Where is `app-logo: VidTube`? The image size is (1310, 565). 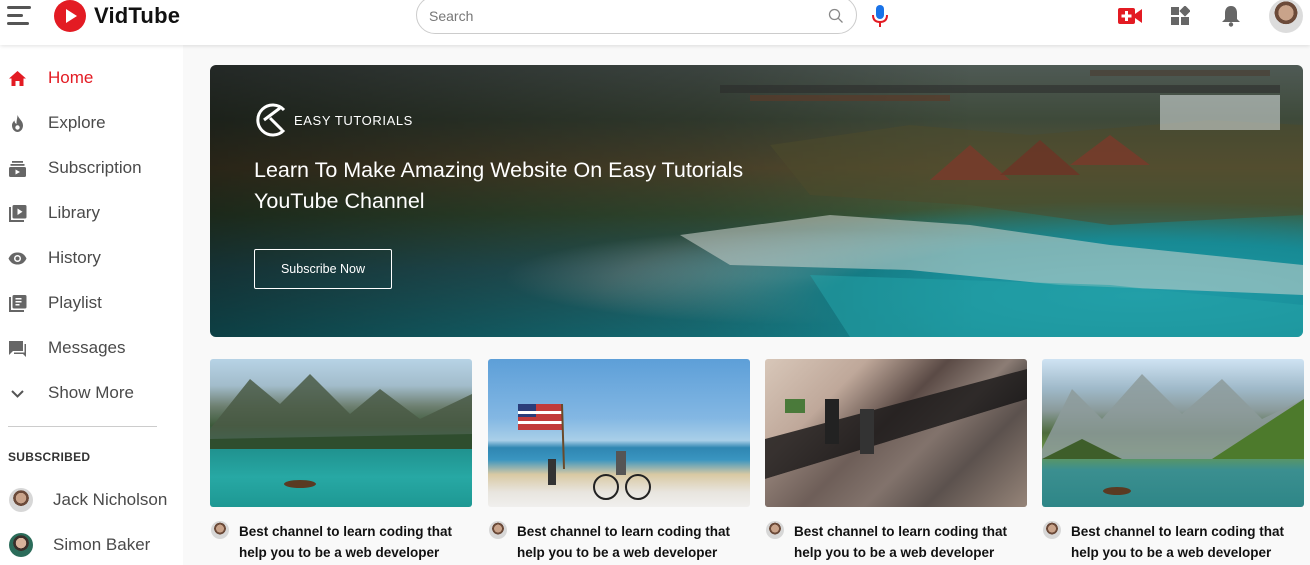
app-logo: VidTube is located at coordinates (117, 16).